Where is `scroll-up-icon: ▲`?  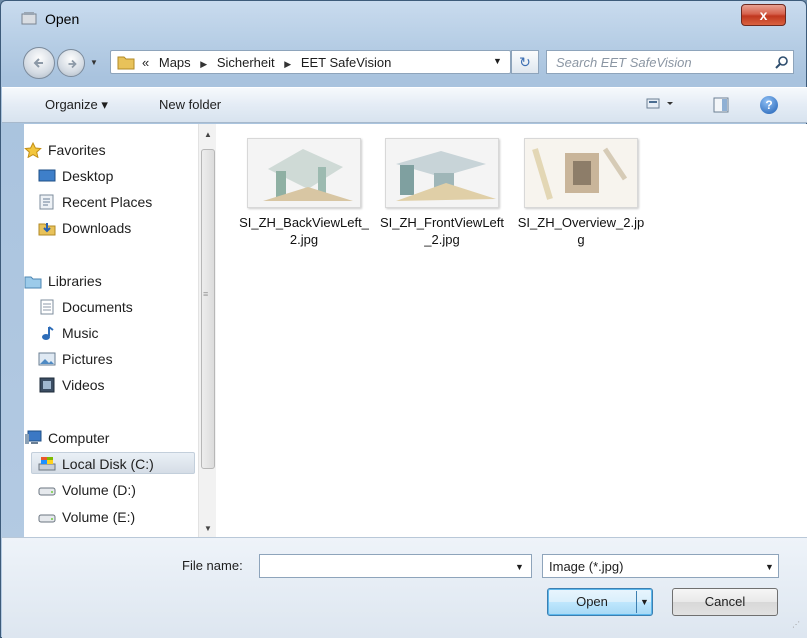
scroll-up-icon: ▲ is located at coordinates (208, 134).